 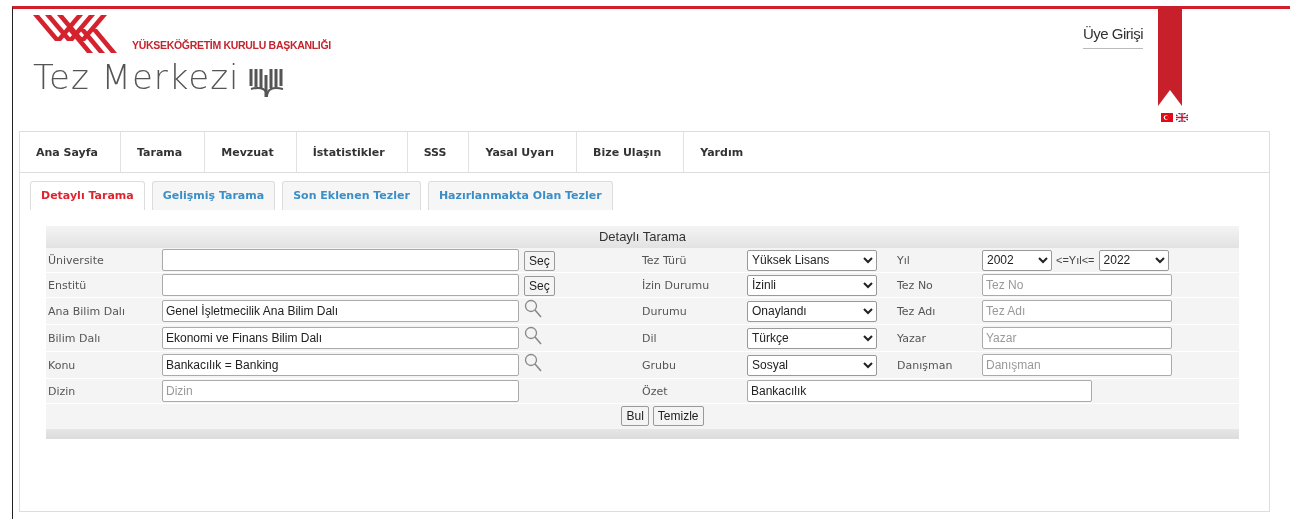 I want to click on form-button: Bul, so click(x=635, y=416).